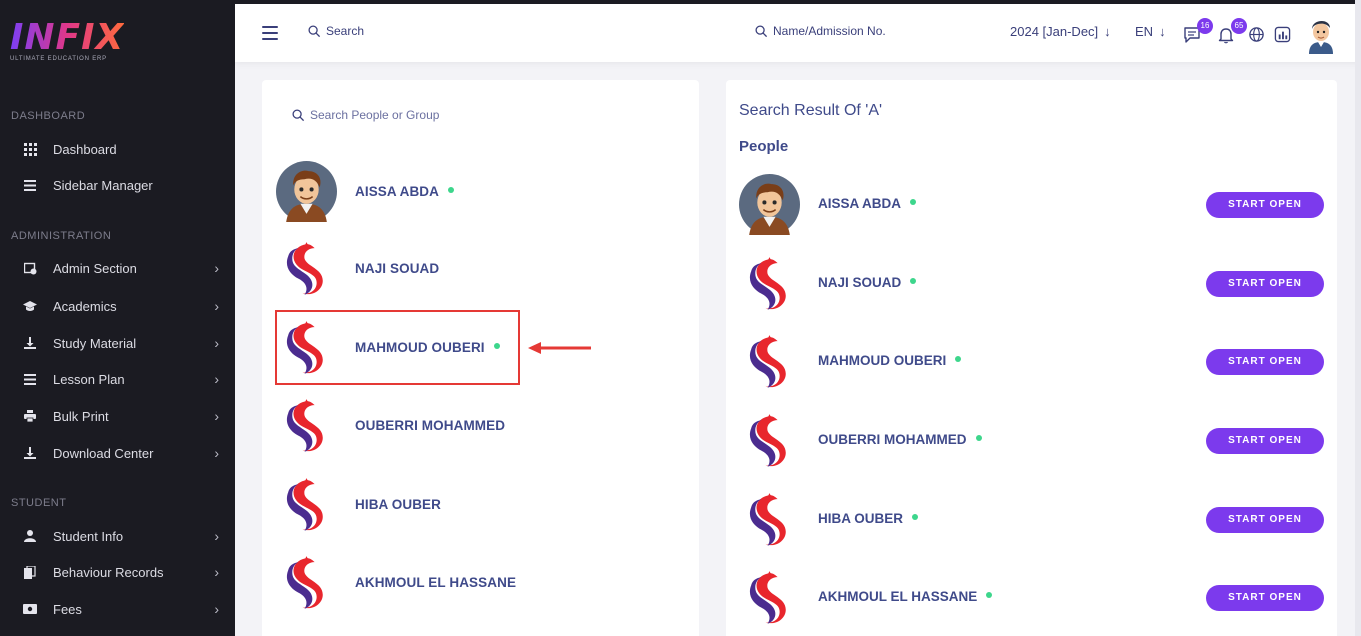  I want to click on people-search-placeholder: Search People or Group, so click(375, 115).